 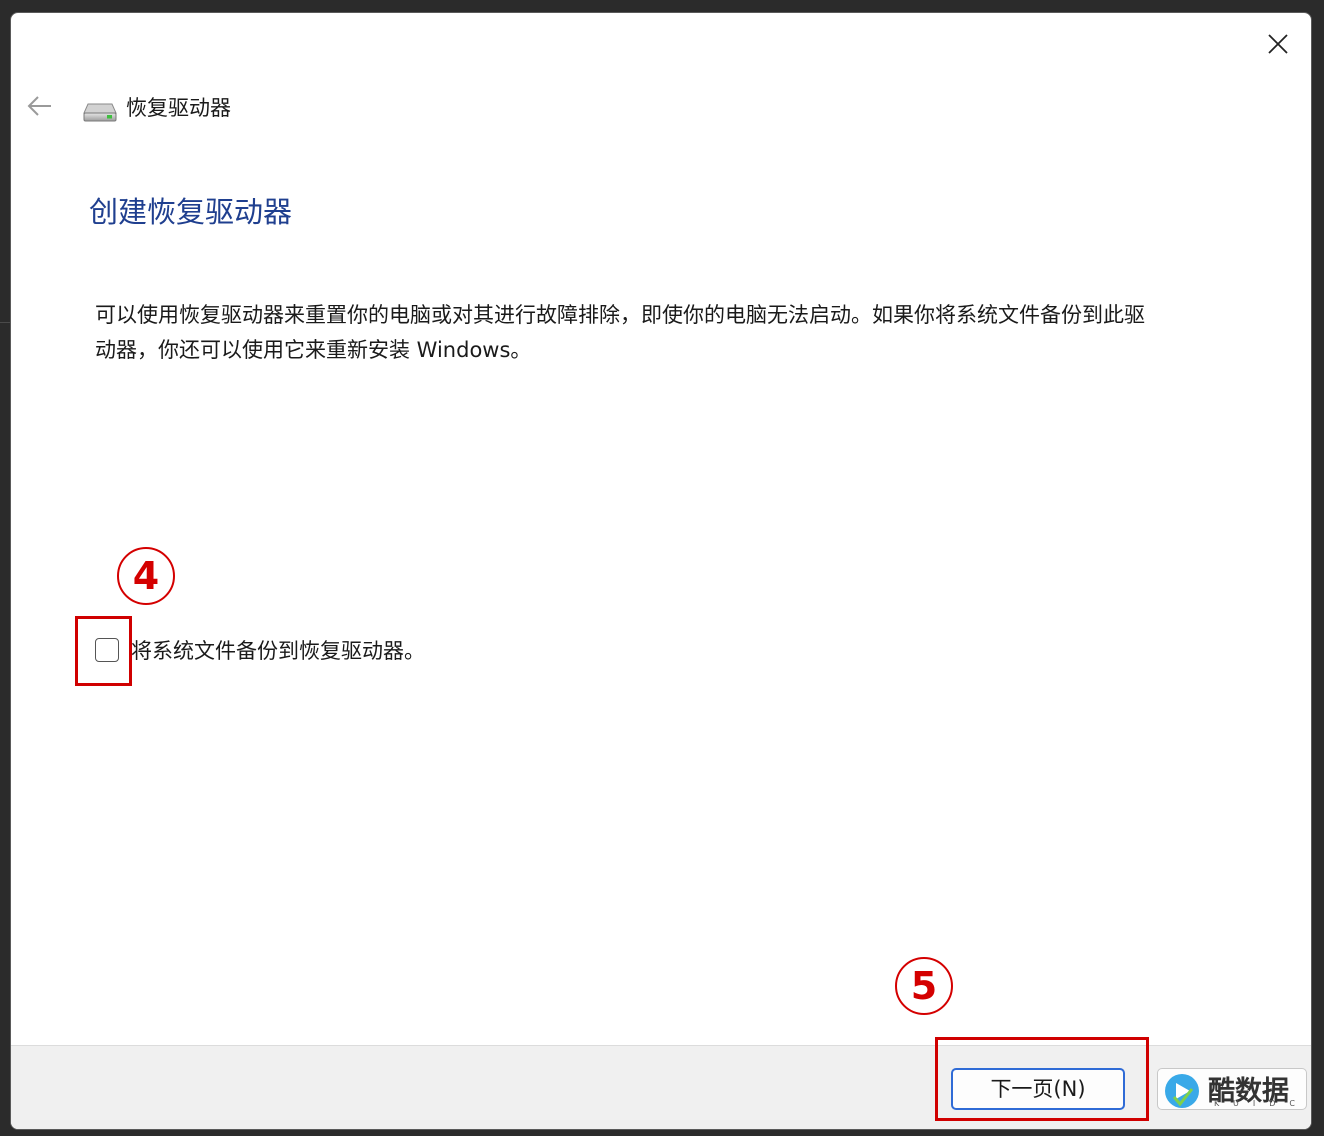 I want to click on watermark: 酷数据 KUIDC, so click(x=1232, y=1089).